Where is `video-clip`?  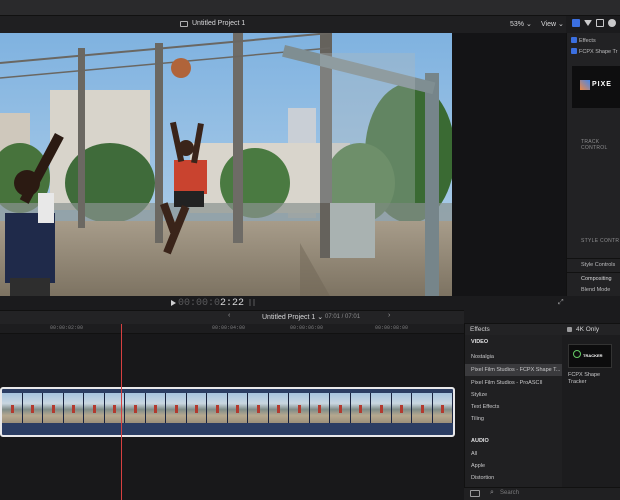
video-clip is located at coordinates (227, 412).